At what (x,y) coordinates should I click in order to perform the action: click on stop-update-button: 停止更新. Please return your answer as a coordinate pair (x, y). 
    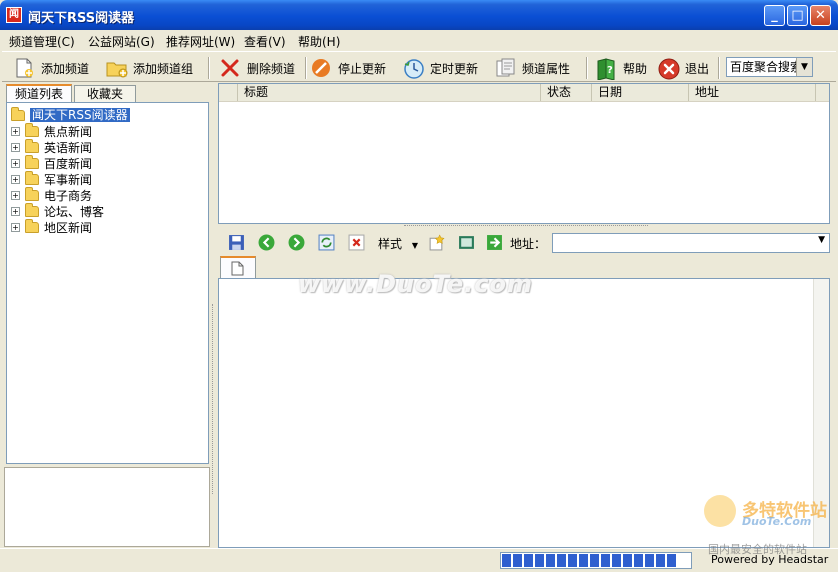
    Looking at the image, I should click on (348, 68).